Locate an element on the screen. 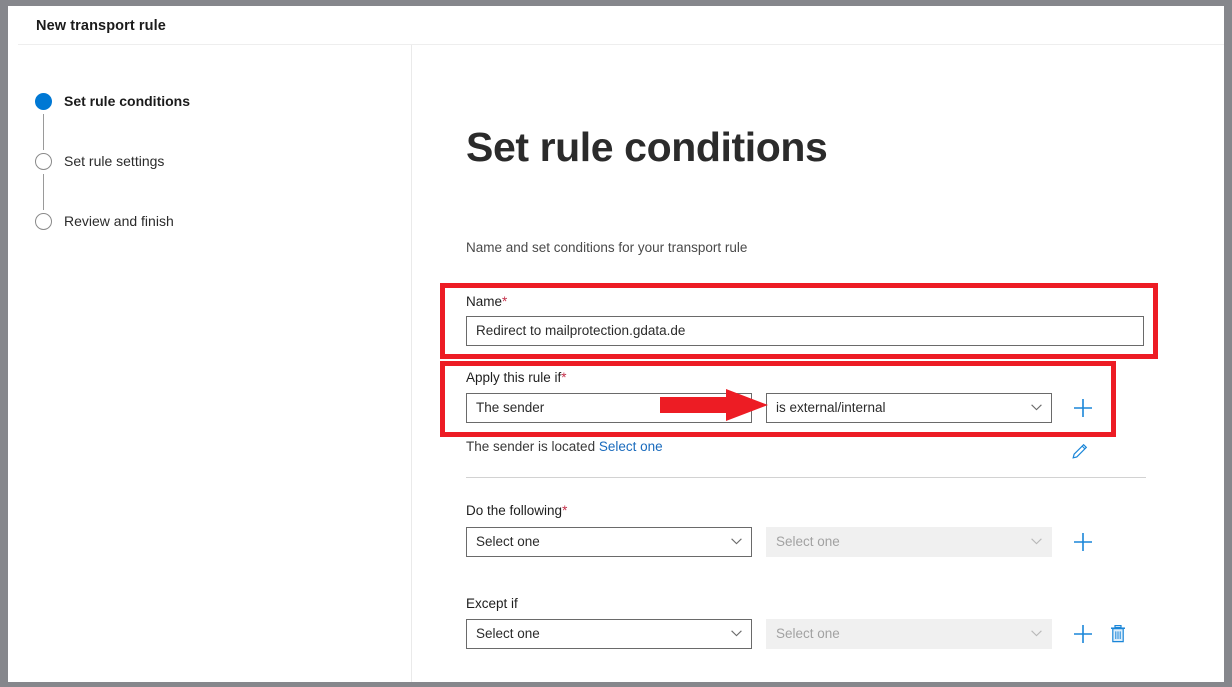 The height and width of the screenshot is (687, 1232). exception-dropdown: Select one is located at coordinates (609, 634).